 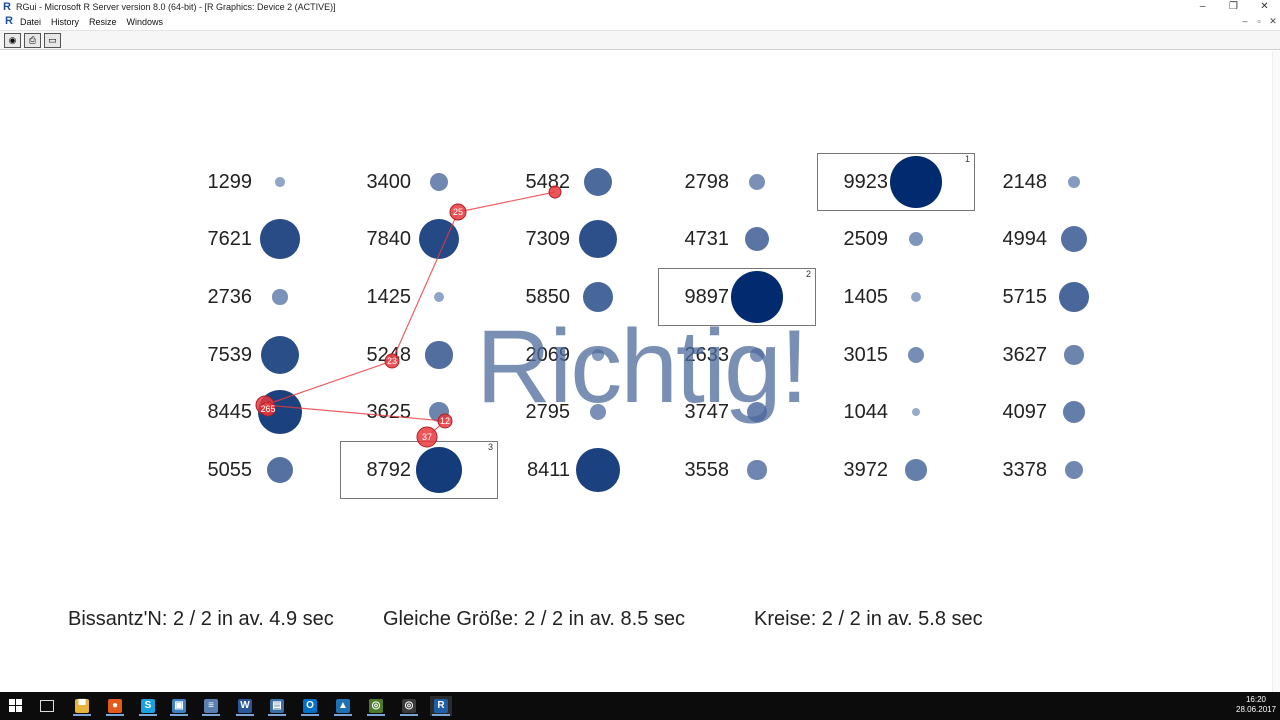 What do you see at coordinates (642, 367) in the screenshot?
I see `feedback-overlay: Richtig!` at bounding box center [642, 367].